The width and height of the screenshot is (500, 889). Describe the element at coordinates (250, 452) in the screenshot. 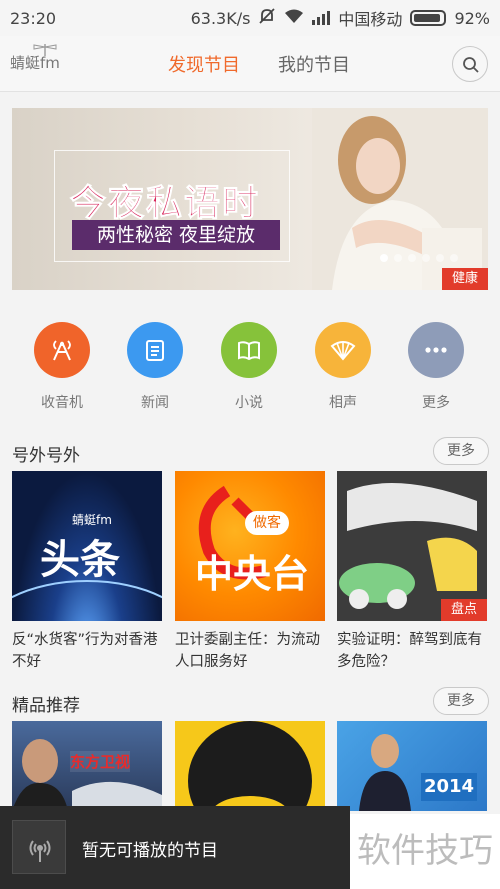

I see `section-header-extra: 号外号外 更多` at that location.